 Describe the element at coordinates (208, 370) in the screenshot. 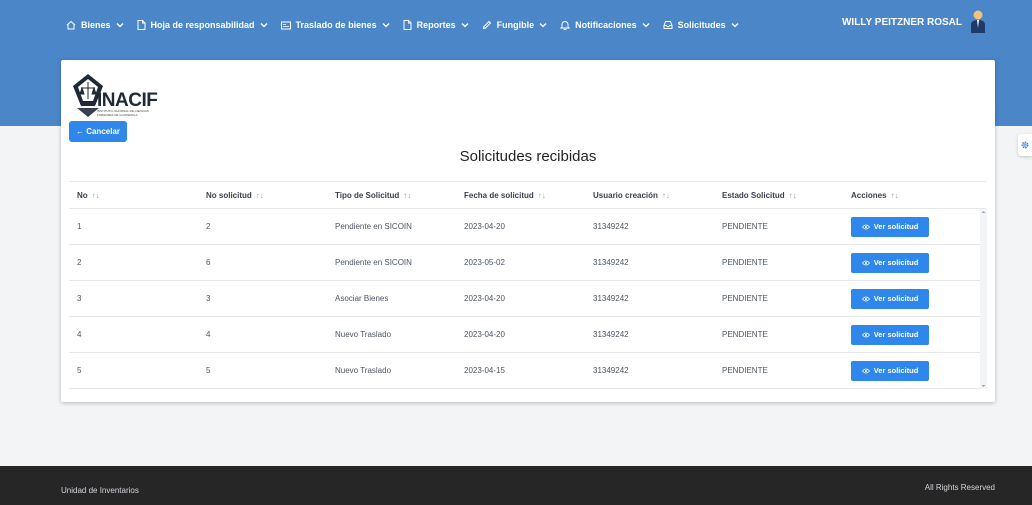

I see `cell-no-solicitud: 5` at that location.